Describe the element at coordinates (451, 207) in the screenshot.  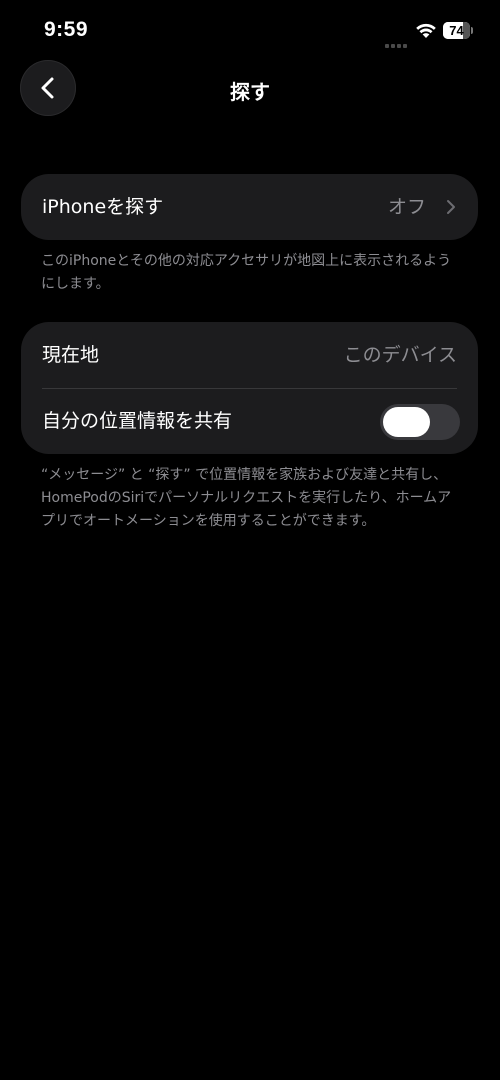
I see `chevron-right-icon` at that location.